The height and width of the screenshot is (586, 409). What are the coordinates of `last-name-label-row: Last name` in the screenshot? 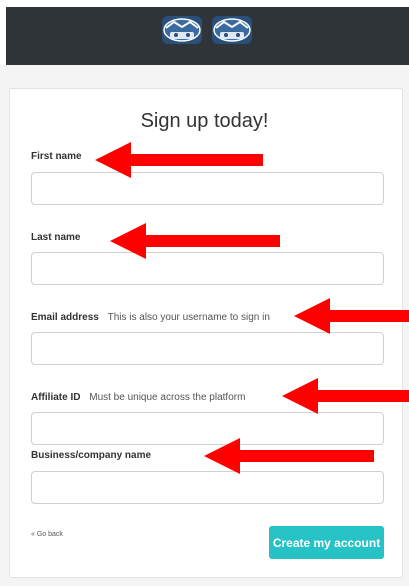 It's located at (58, 237).